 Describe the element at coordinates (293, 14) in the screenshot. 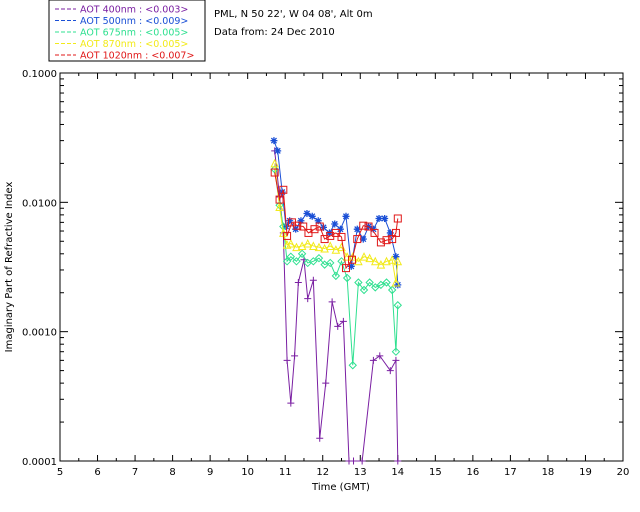

I see `site-annotation: PML, N 50 22', W 04 08', Alt 0m` at that location.